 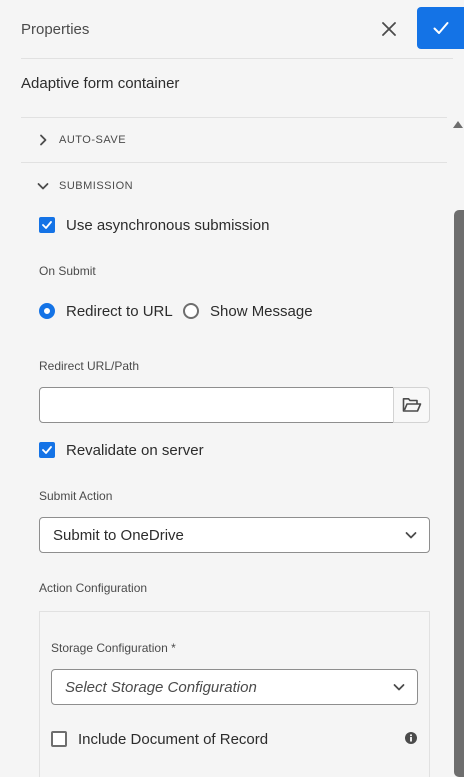 What do you see at coordinates (93, 588) in the screenshot?
I see `action-config-label: Action Configuration` at bounding box center [93, 588].